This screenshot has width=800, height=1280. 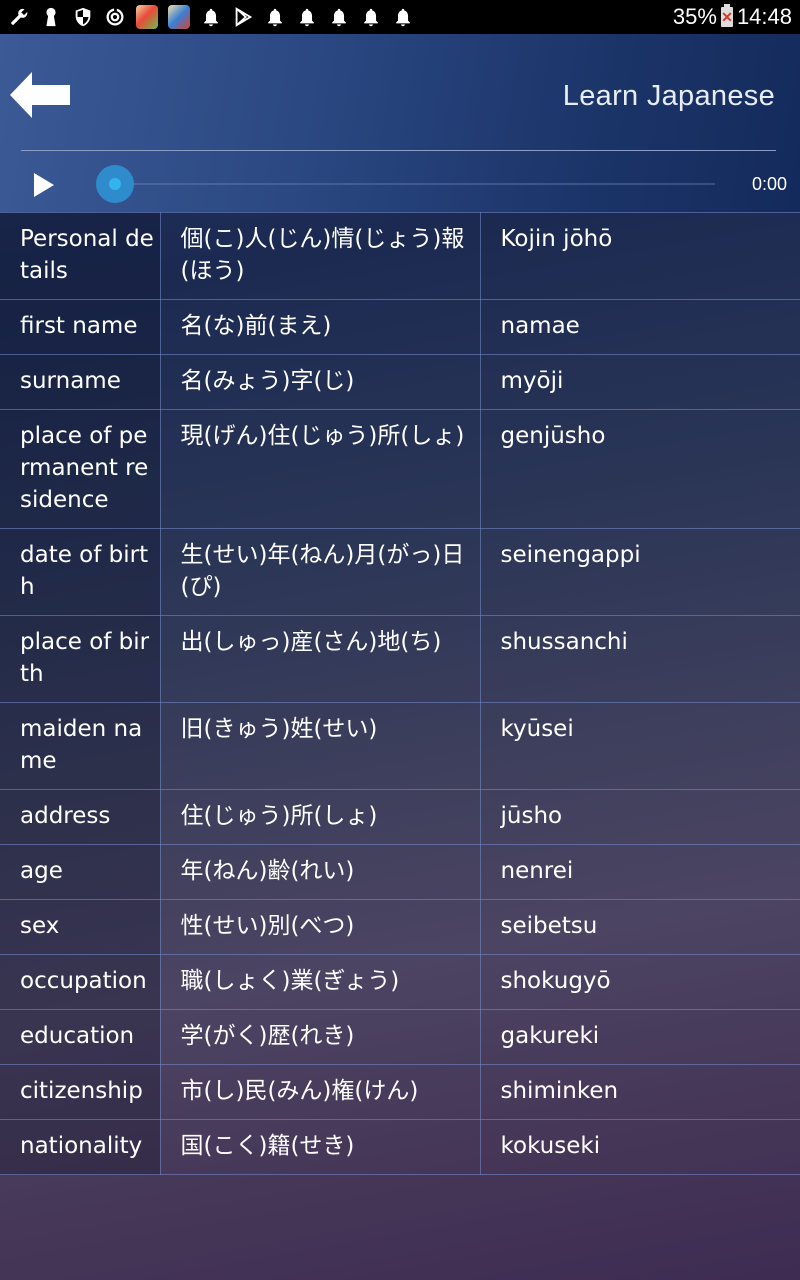 I want to click on english-cell: first name, so click(x=80, y=327).